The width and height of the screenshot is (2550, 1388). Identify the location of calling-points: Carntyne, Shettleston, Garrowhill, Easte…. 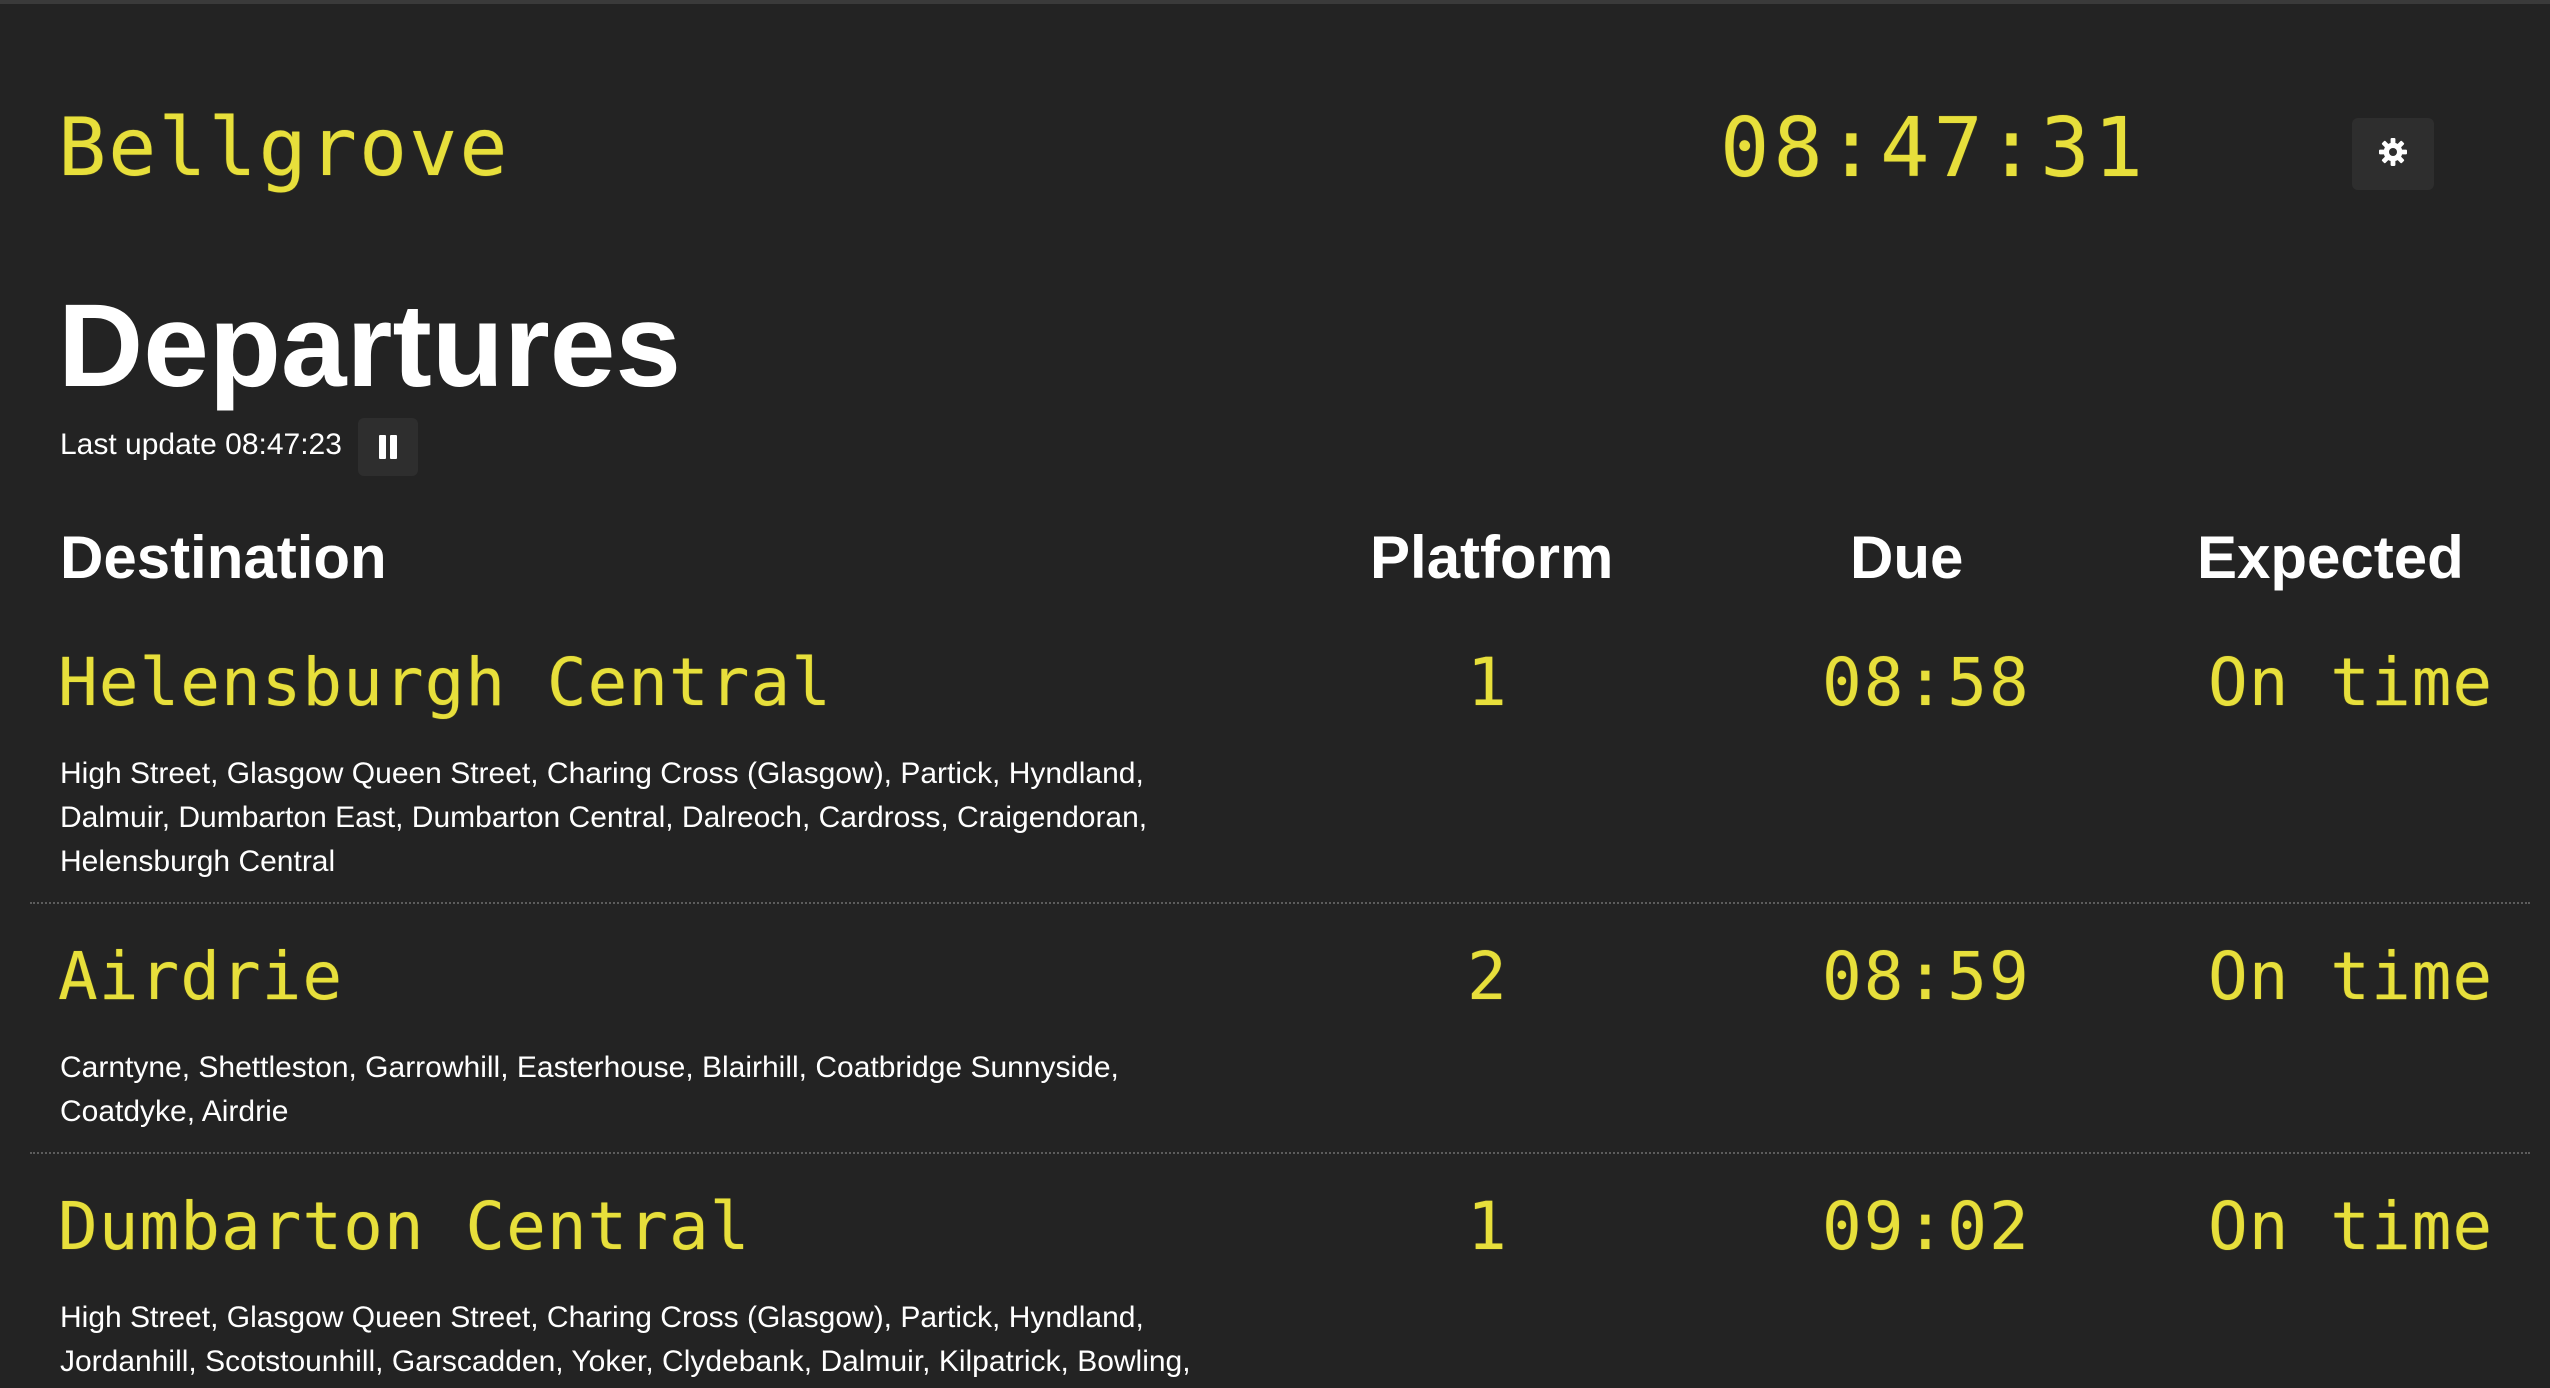
(589, 1089).